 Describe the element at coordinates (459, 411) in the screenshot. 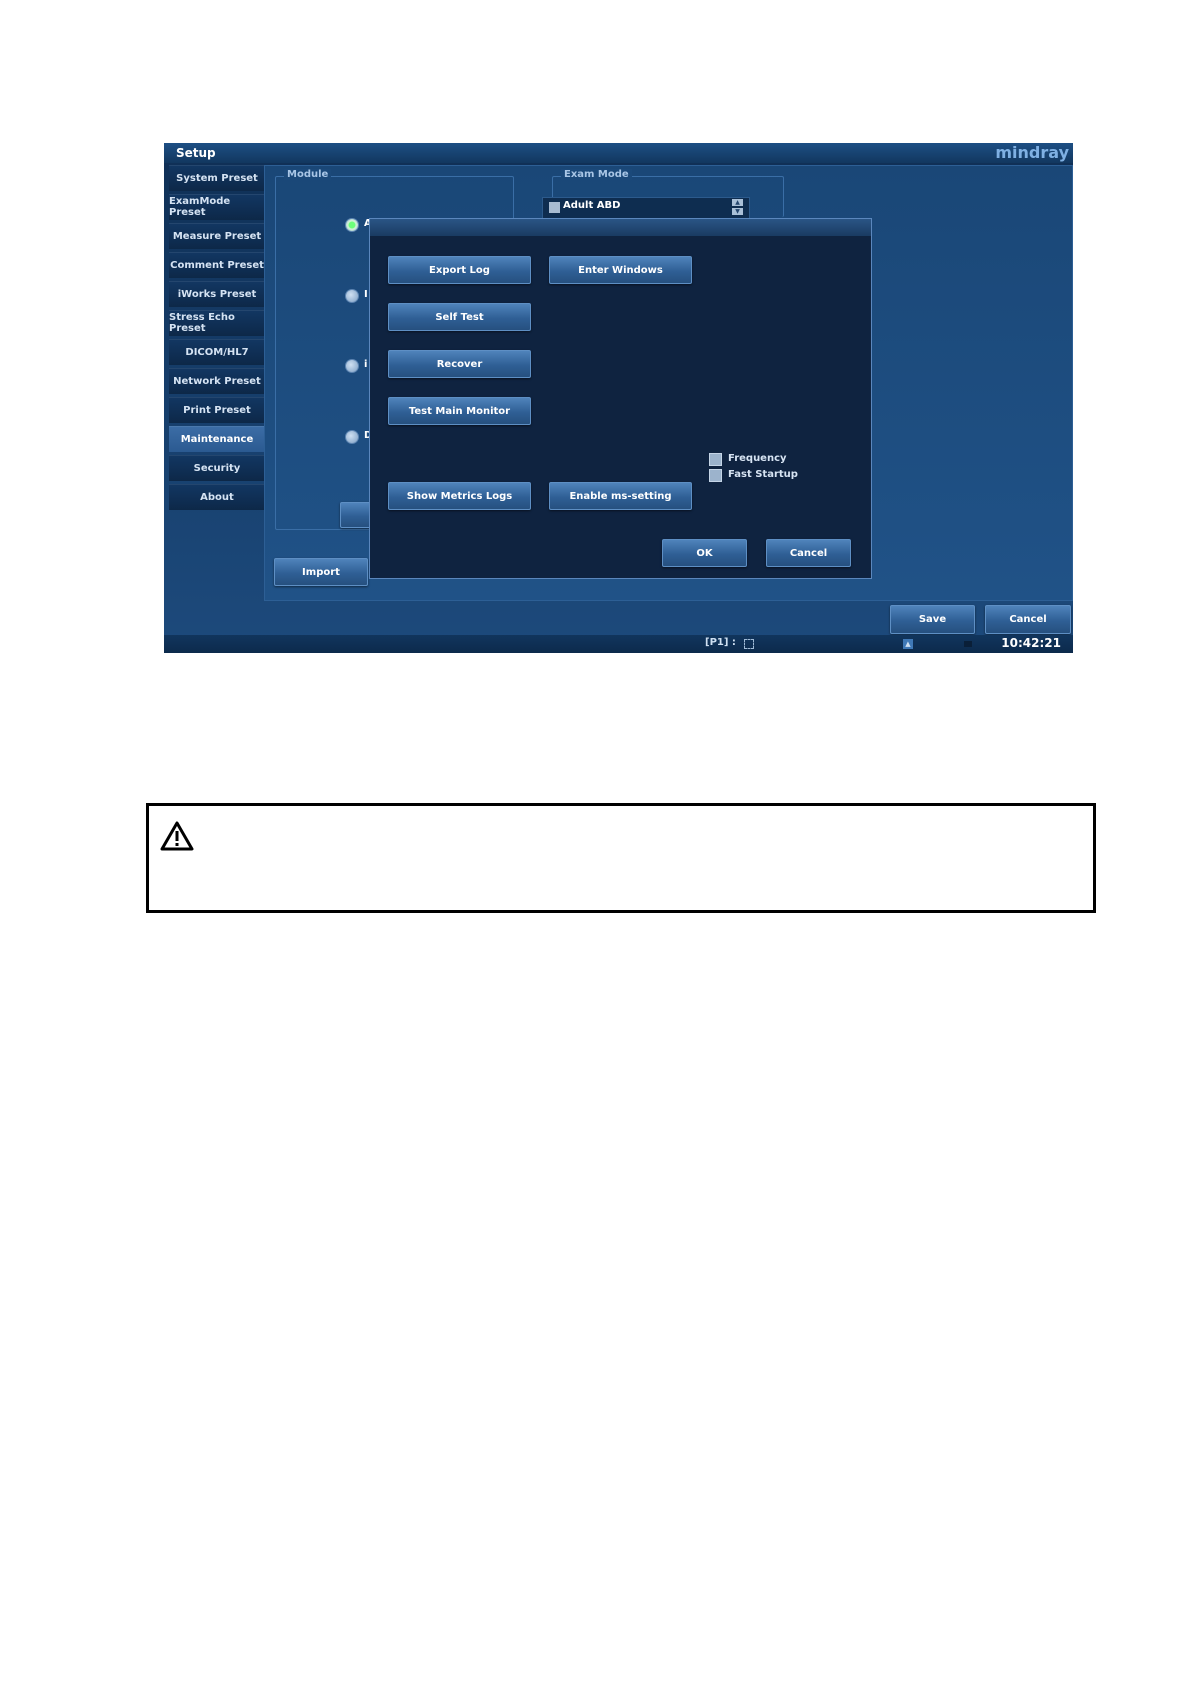

I see `test-main-monitor-button: Test Main Monitor` at that location.